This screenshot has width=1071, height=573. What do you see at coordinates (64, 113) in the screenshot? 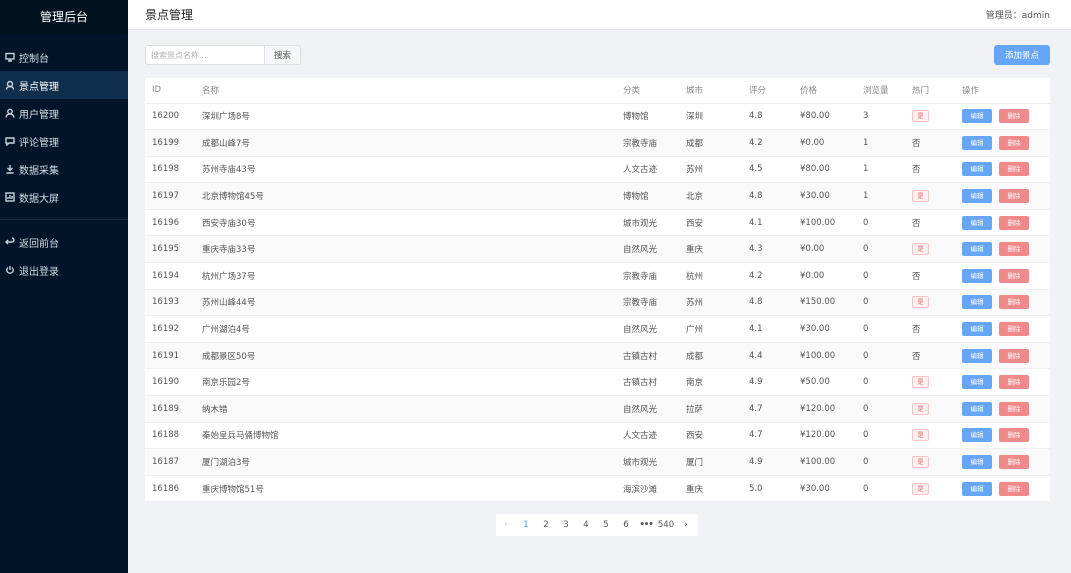
I see `sidebar-item-users: 用户管理` at bounding box center [64, 113].